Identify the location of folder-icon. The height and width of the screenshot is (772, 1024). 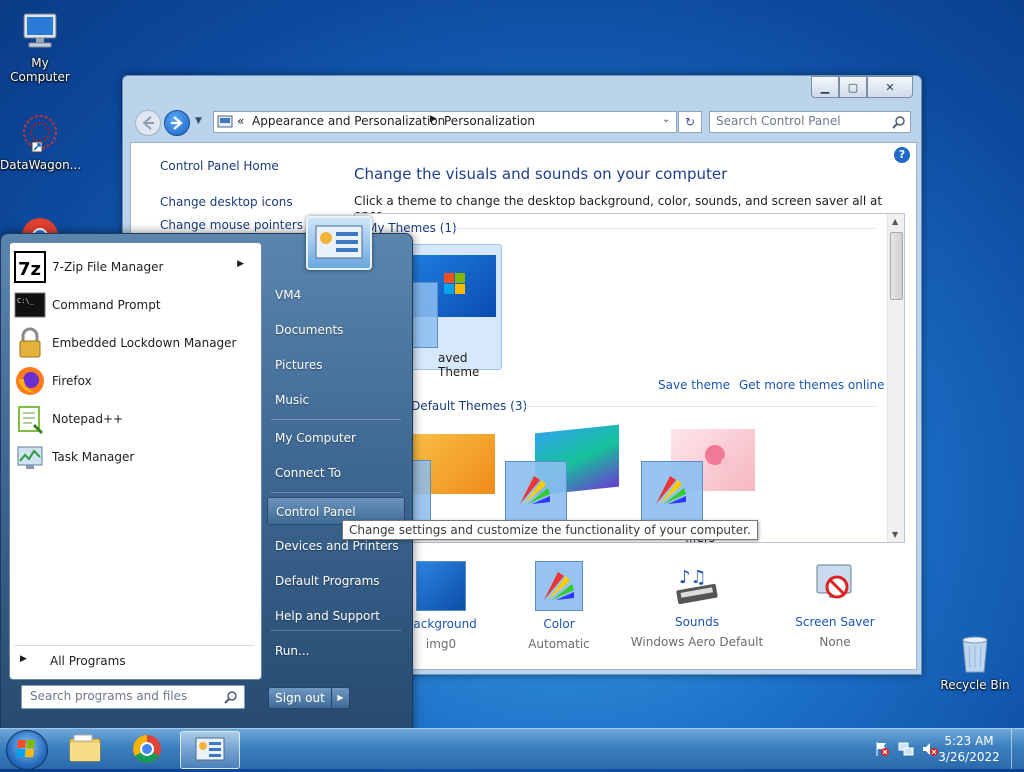
(85, 748).